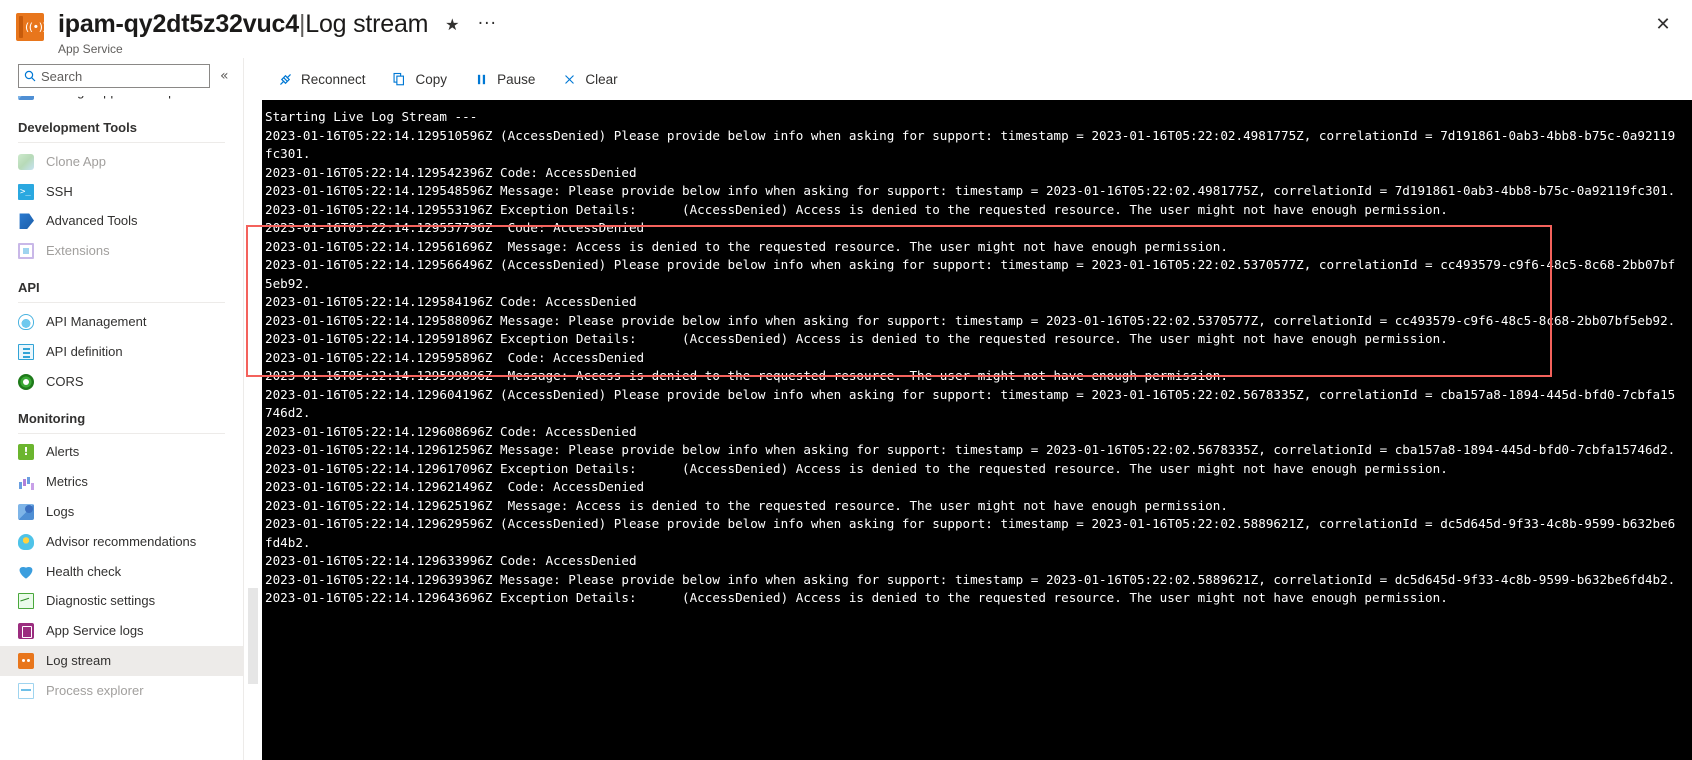 The height and width of the screenshot is (760, 1692). Describe the element at coordinates (333, 79) in the screenshot. I see `reconnect-label: Reconnect` at that location.